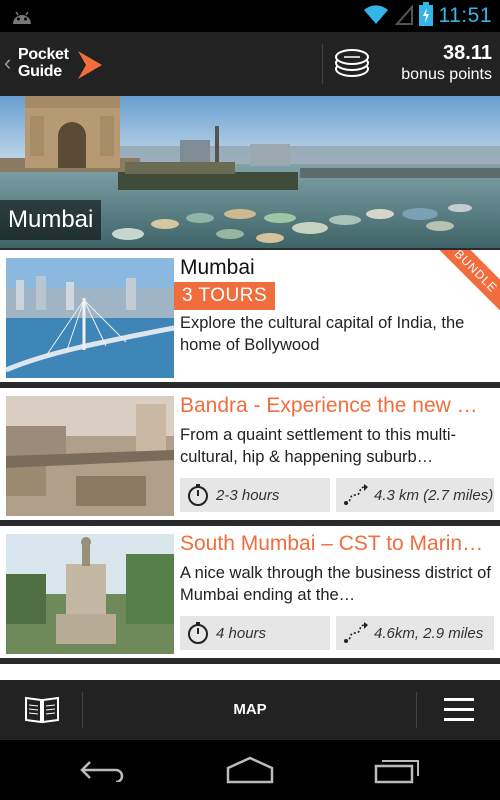 The image size is (500, 800). Describe the element at coordinates (336, 405) in the screenshot. I see `tour-title: Bandra - Experience the new Mumbai` at that location.